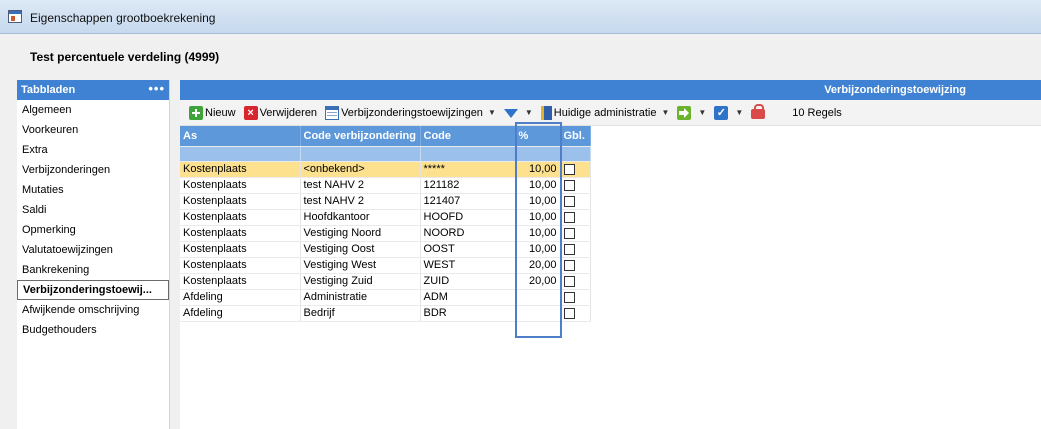  What do you see at coordinates (575, 313) in the screenshot?
I see `cell-gbl` at bounding box center [575, 313].